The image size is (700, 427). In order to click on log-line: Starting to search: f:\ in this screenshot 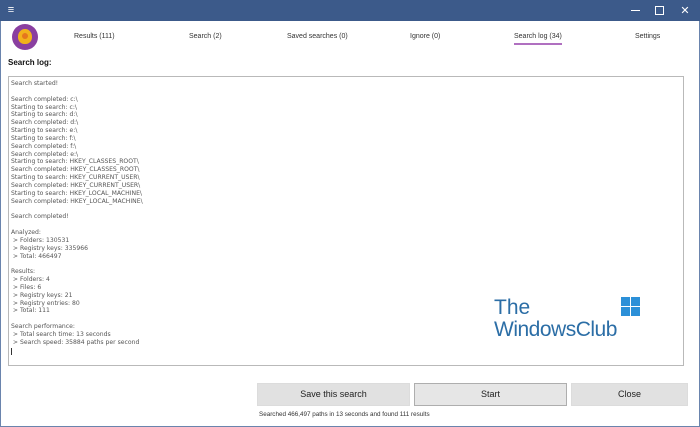, I will do `click(43, 138)`.